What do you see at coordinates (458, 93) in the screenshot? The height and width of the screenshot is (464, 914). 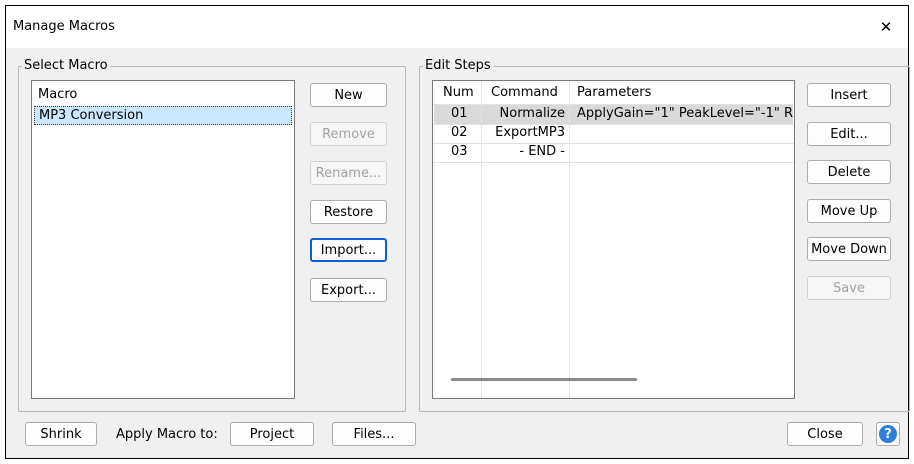 I see `column-header-num: Num` at bounding box center [458, 93].